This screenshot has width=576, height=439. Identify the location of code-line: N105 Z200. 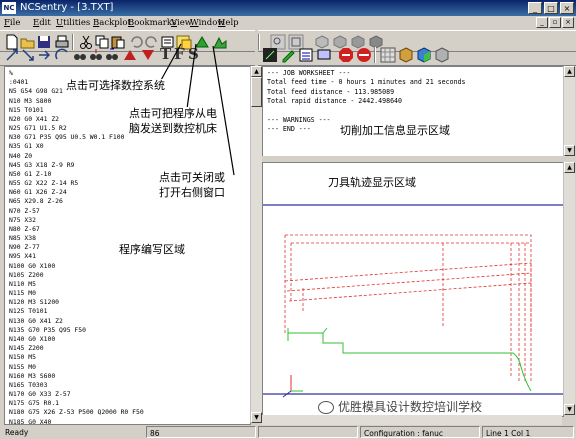
(76, 275).